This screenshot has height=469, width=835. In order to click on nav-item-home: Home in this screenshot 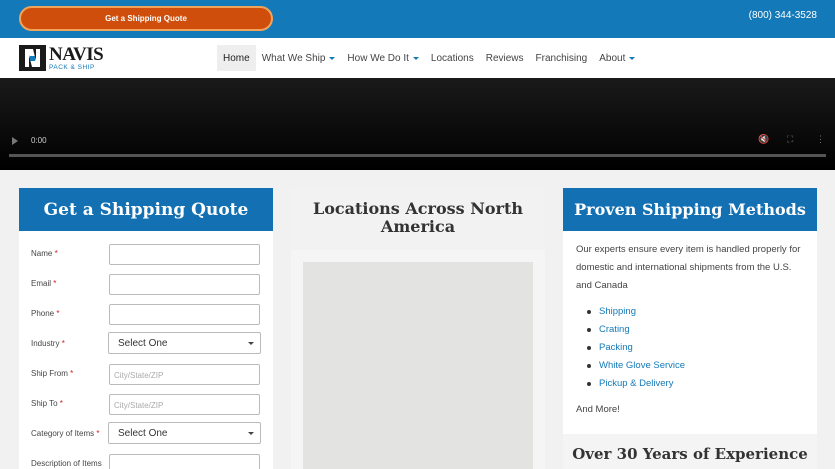, I will do `click(236, 58)`.